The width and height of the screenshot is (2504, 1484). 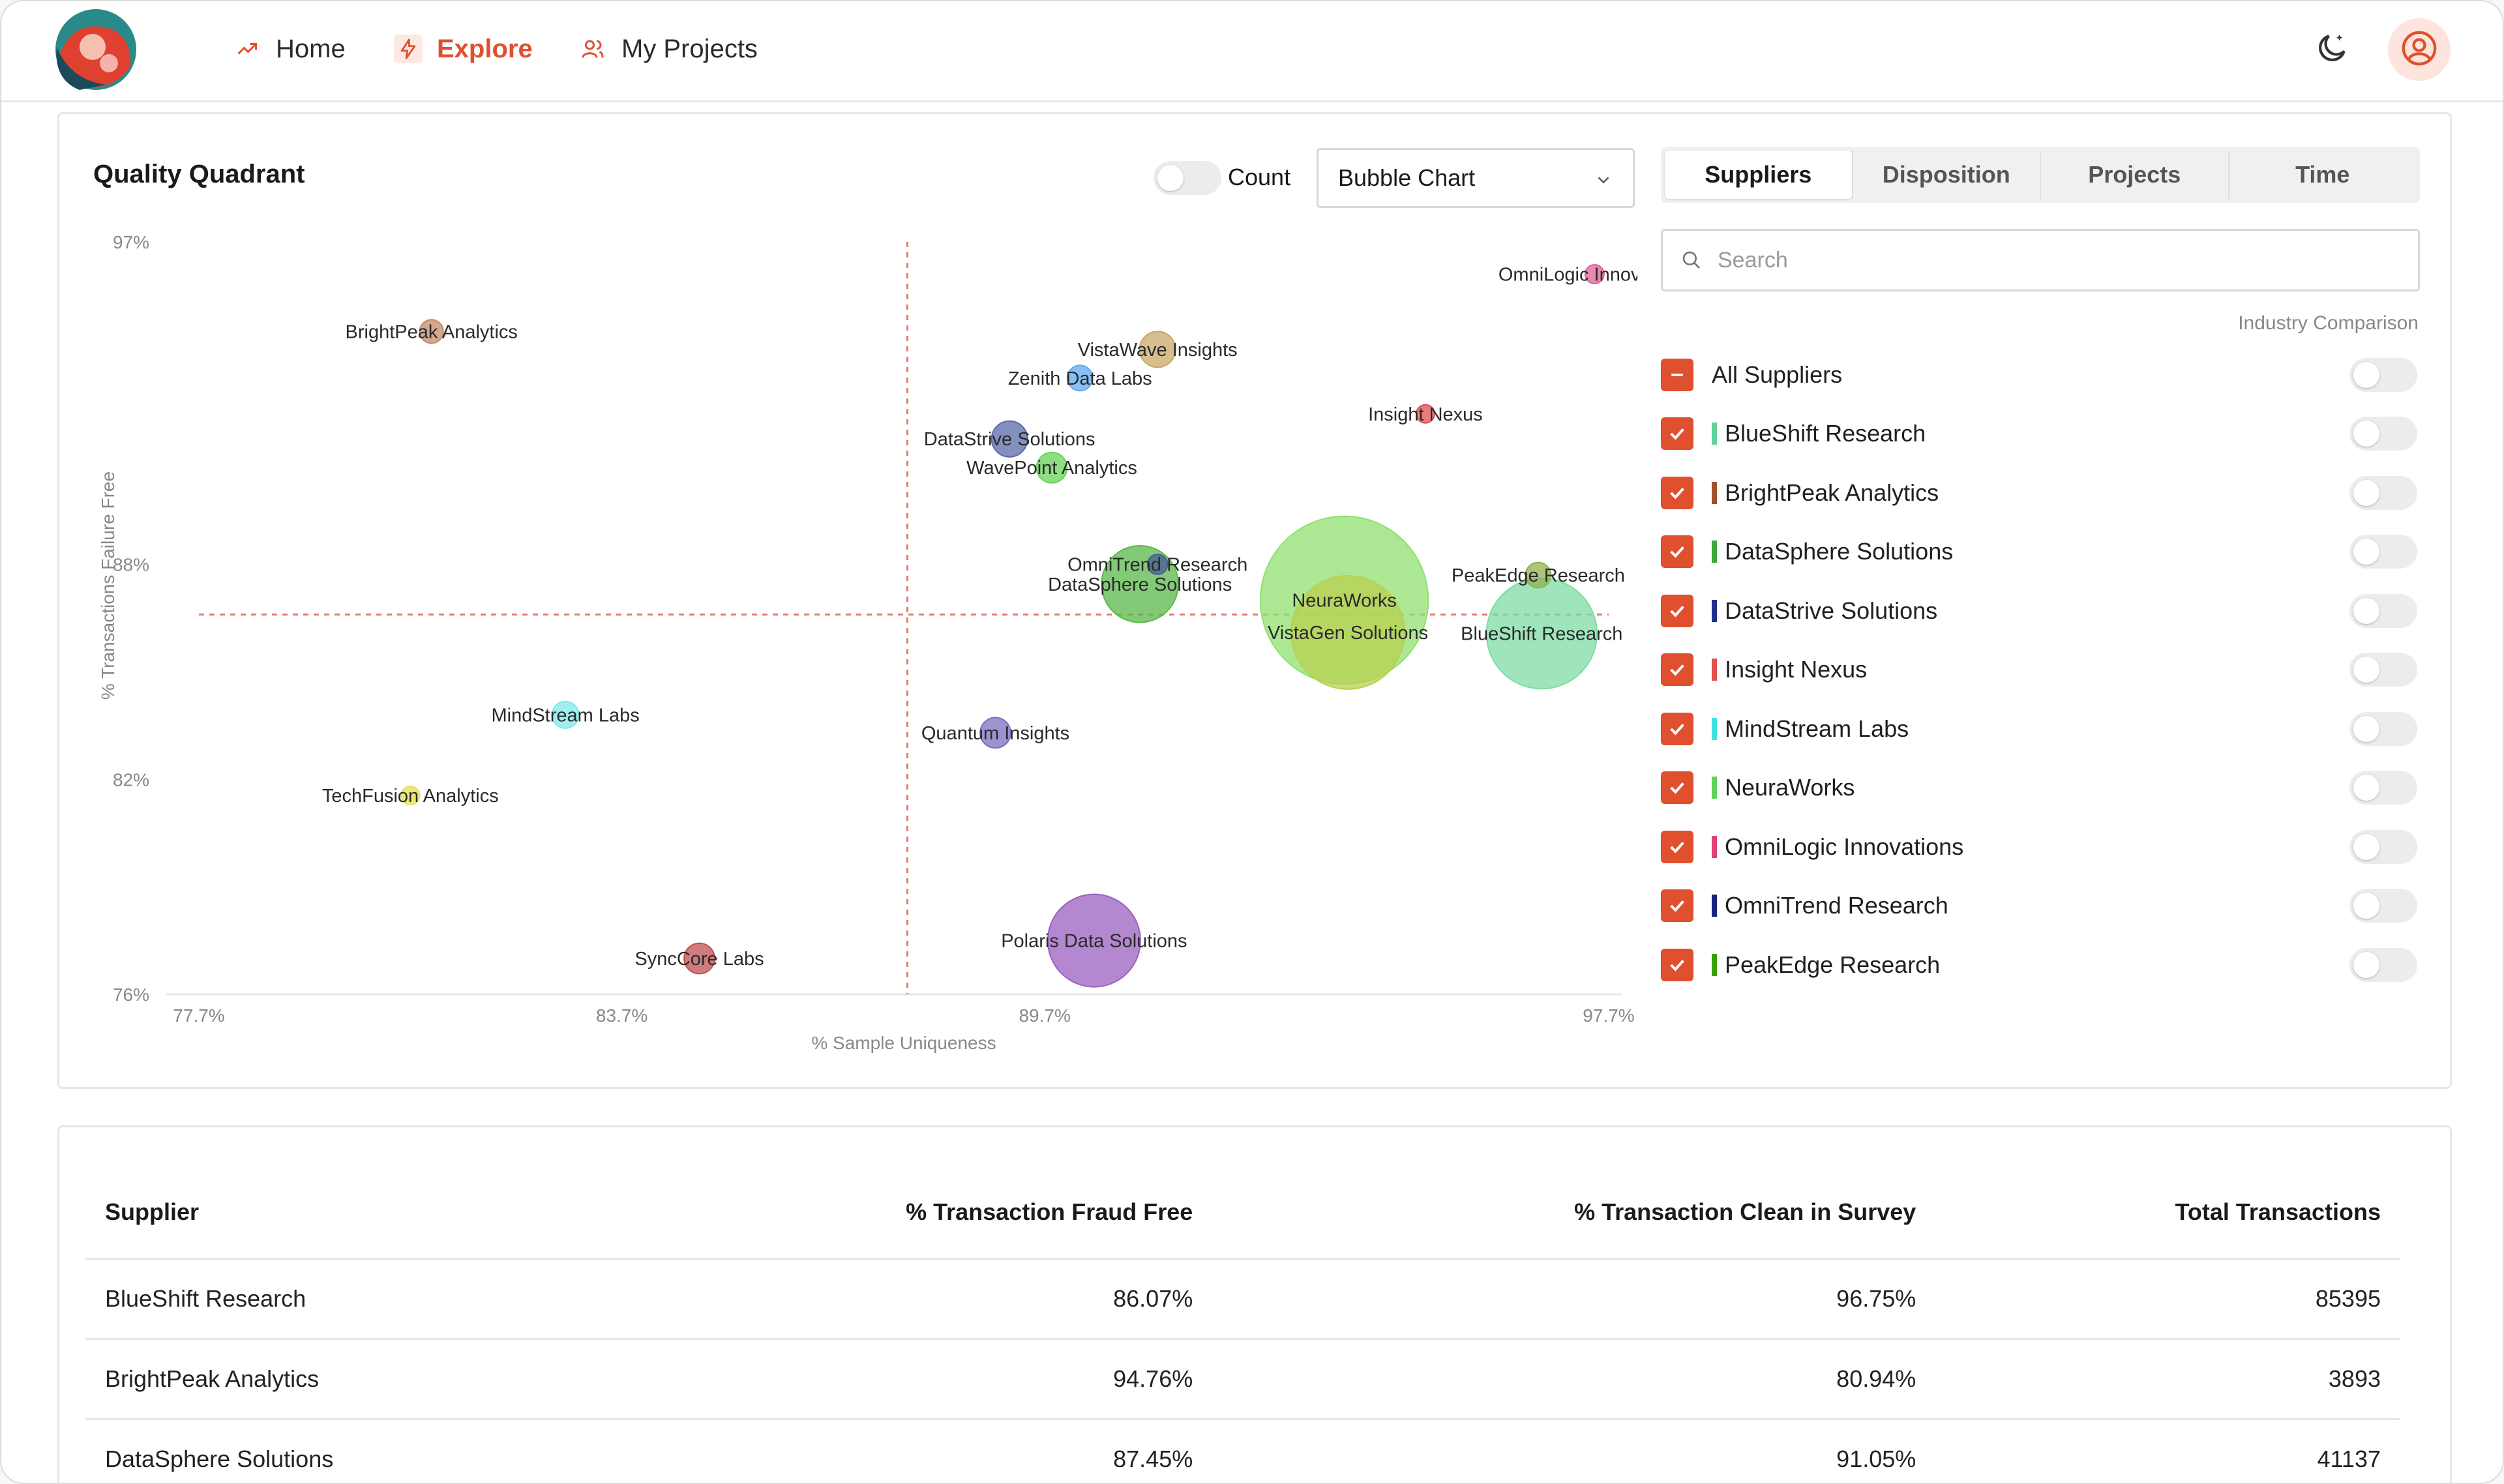 I want to click on tab-time: Time, so click(x=2322, y=175).